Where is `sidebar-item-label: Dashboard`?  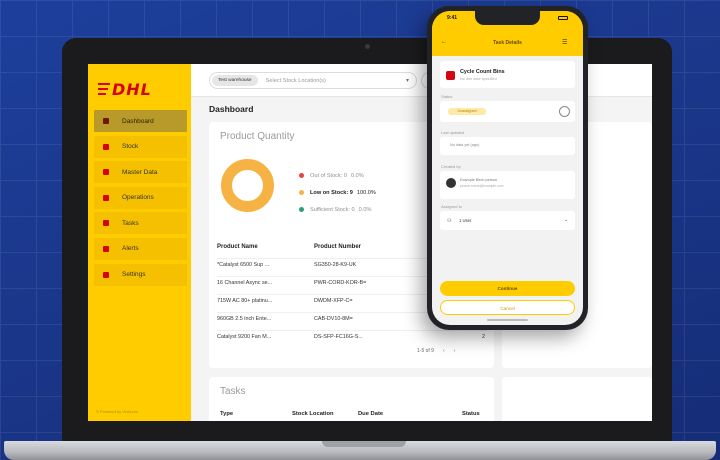 sidebar-item-label: Dashboard is located at coordinates (138, 121).